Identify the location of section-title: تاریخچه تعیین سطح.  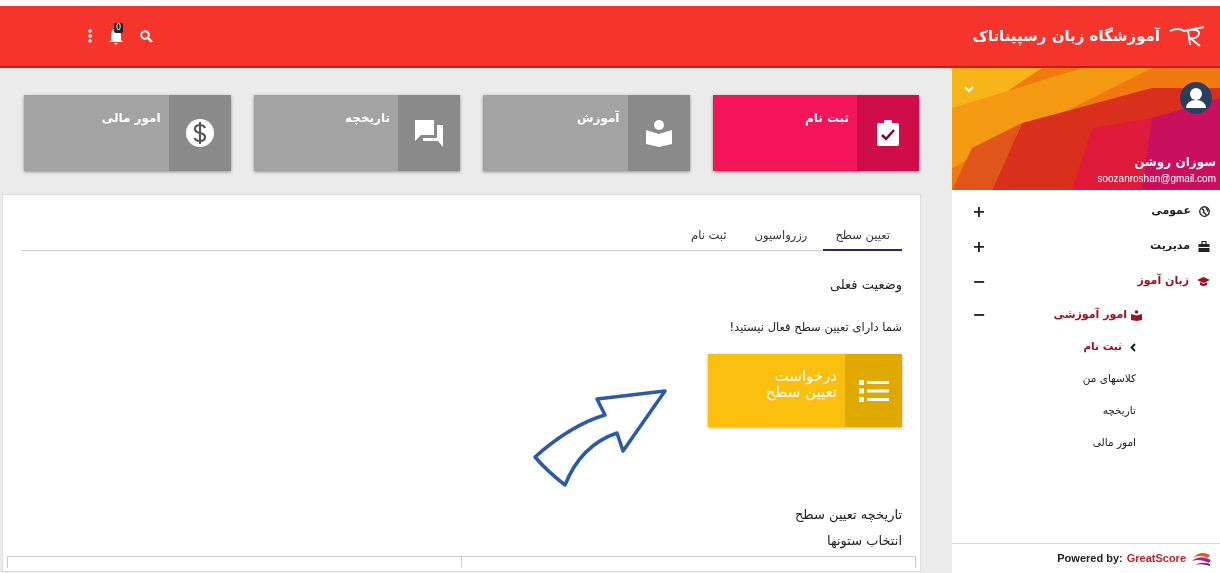
(847, 515).